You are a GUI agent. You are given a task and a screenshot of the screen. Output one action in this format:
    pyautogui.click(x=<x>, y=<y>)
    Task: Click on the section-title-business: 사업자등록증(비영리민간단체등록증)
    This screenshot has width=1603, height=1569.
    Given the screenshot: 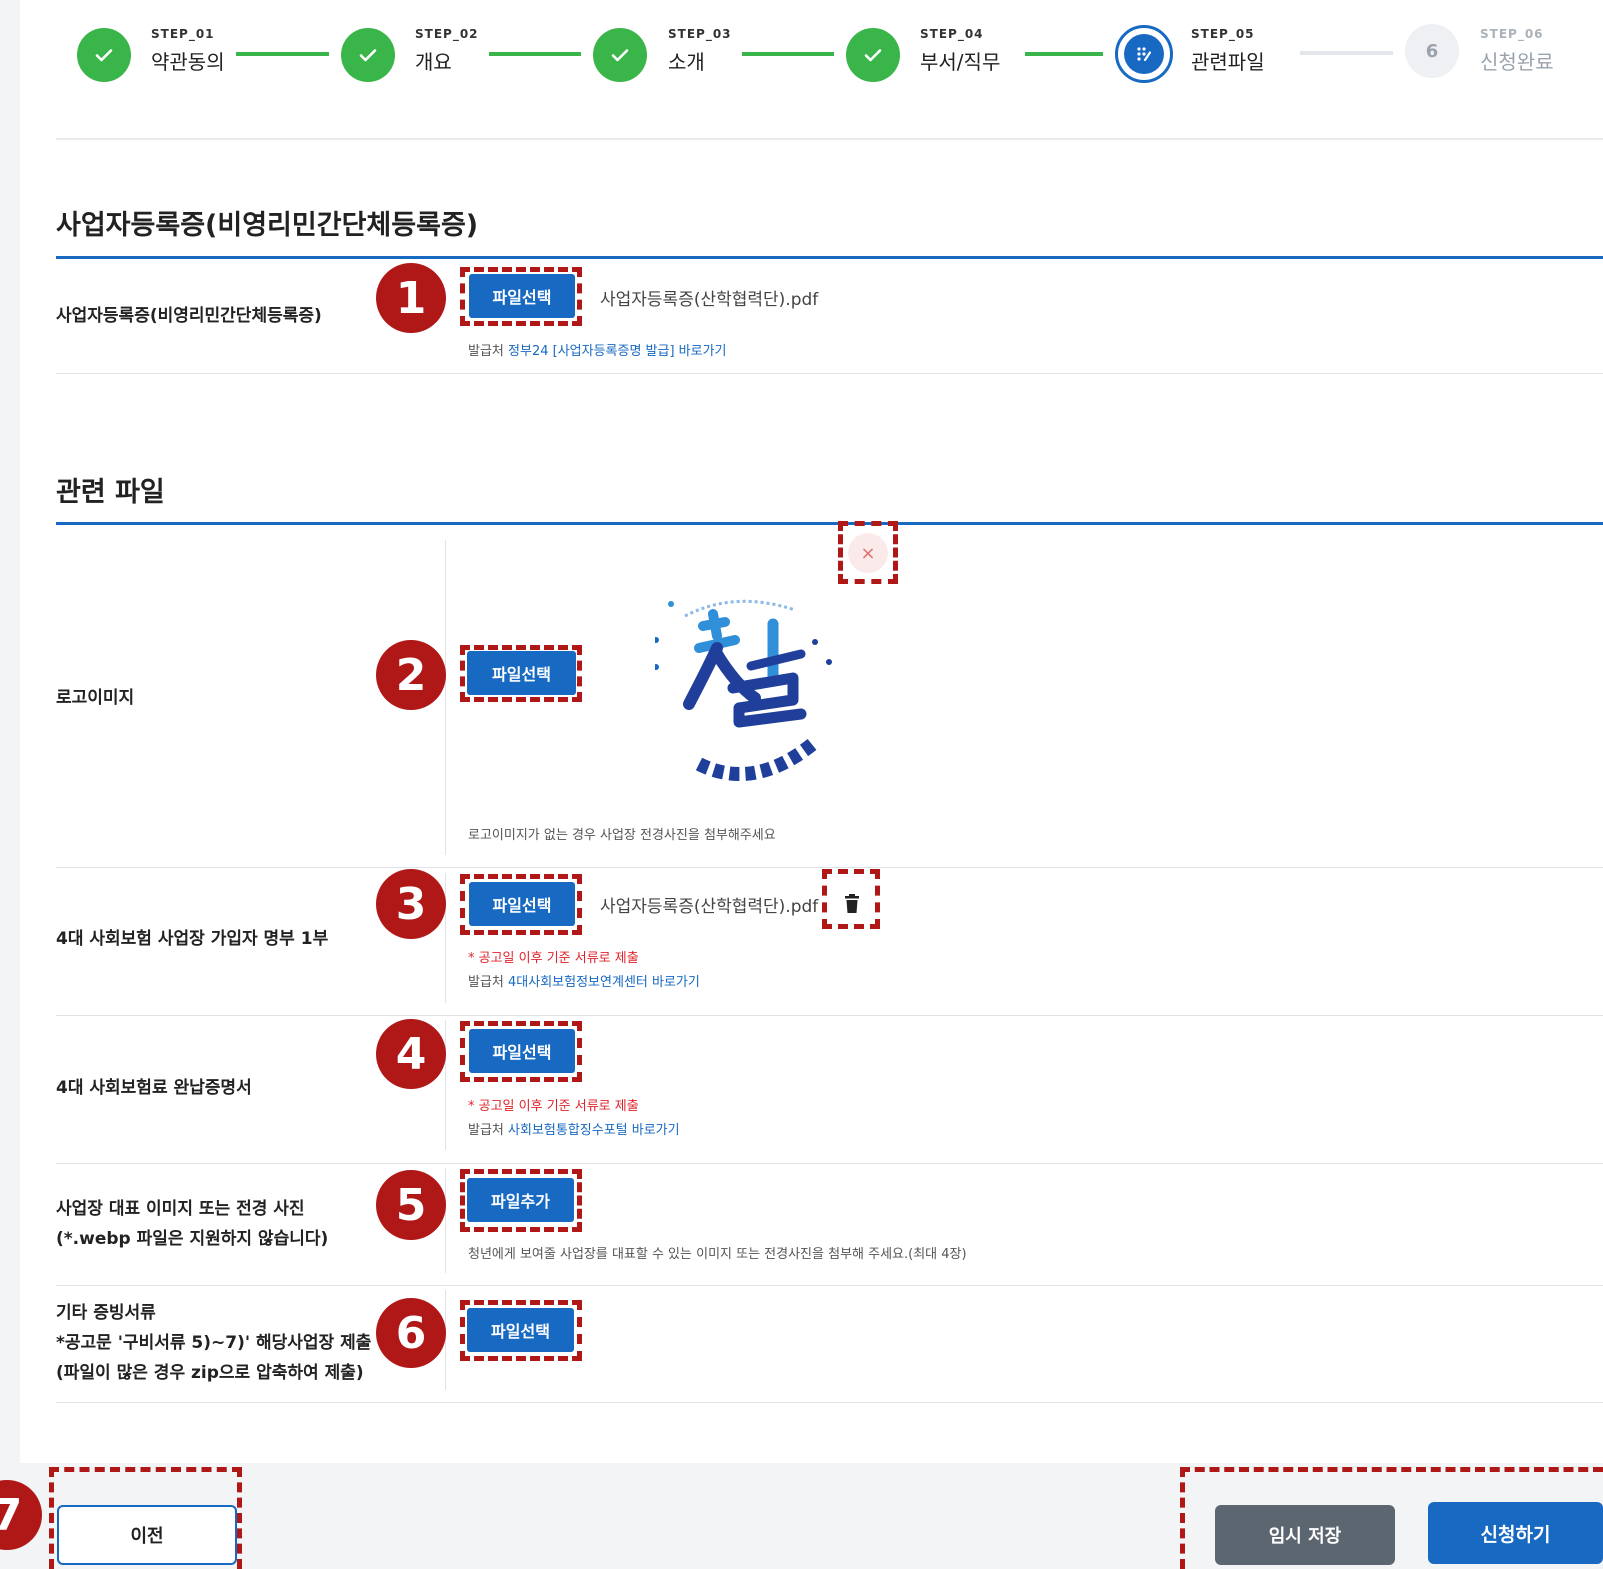 What is the action you would take?
    pyautogui.click(x=267, y=225)
    